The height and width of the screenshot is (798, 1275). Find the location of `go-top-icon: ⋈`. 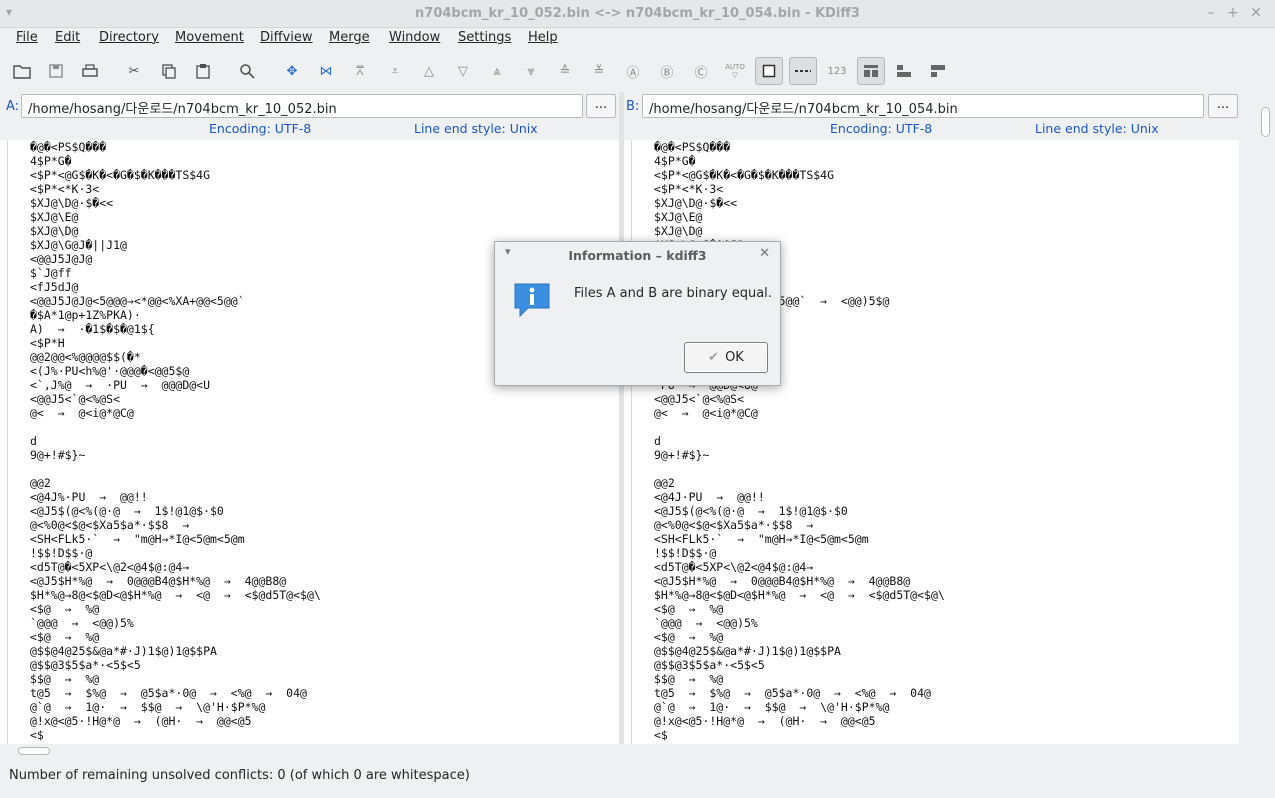

go-top-icon: ⋈ is located at coordinates (326, 71).